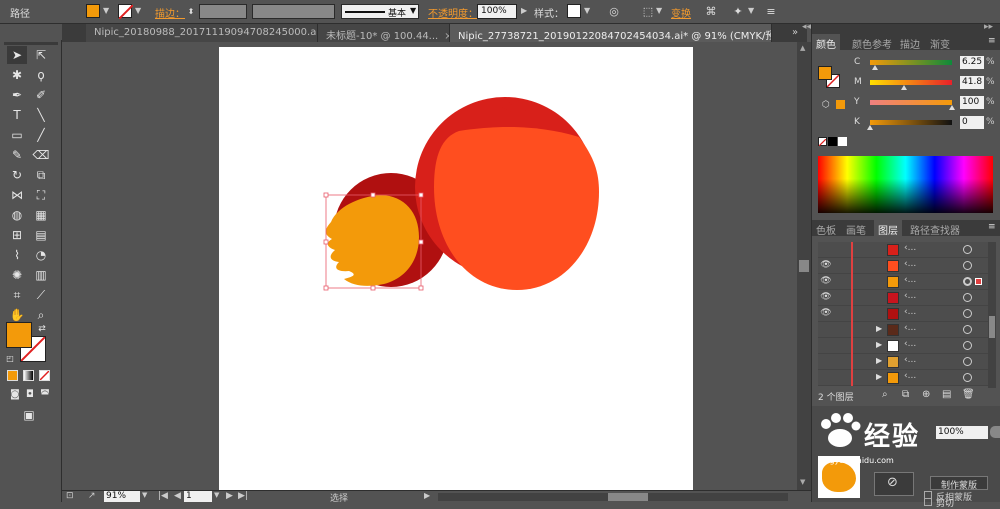 This screenshot has height=509, width=1000. I want to click on none-mode-icon, so click(44, 375).